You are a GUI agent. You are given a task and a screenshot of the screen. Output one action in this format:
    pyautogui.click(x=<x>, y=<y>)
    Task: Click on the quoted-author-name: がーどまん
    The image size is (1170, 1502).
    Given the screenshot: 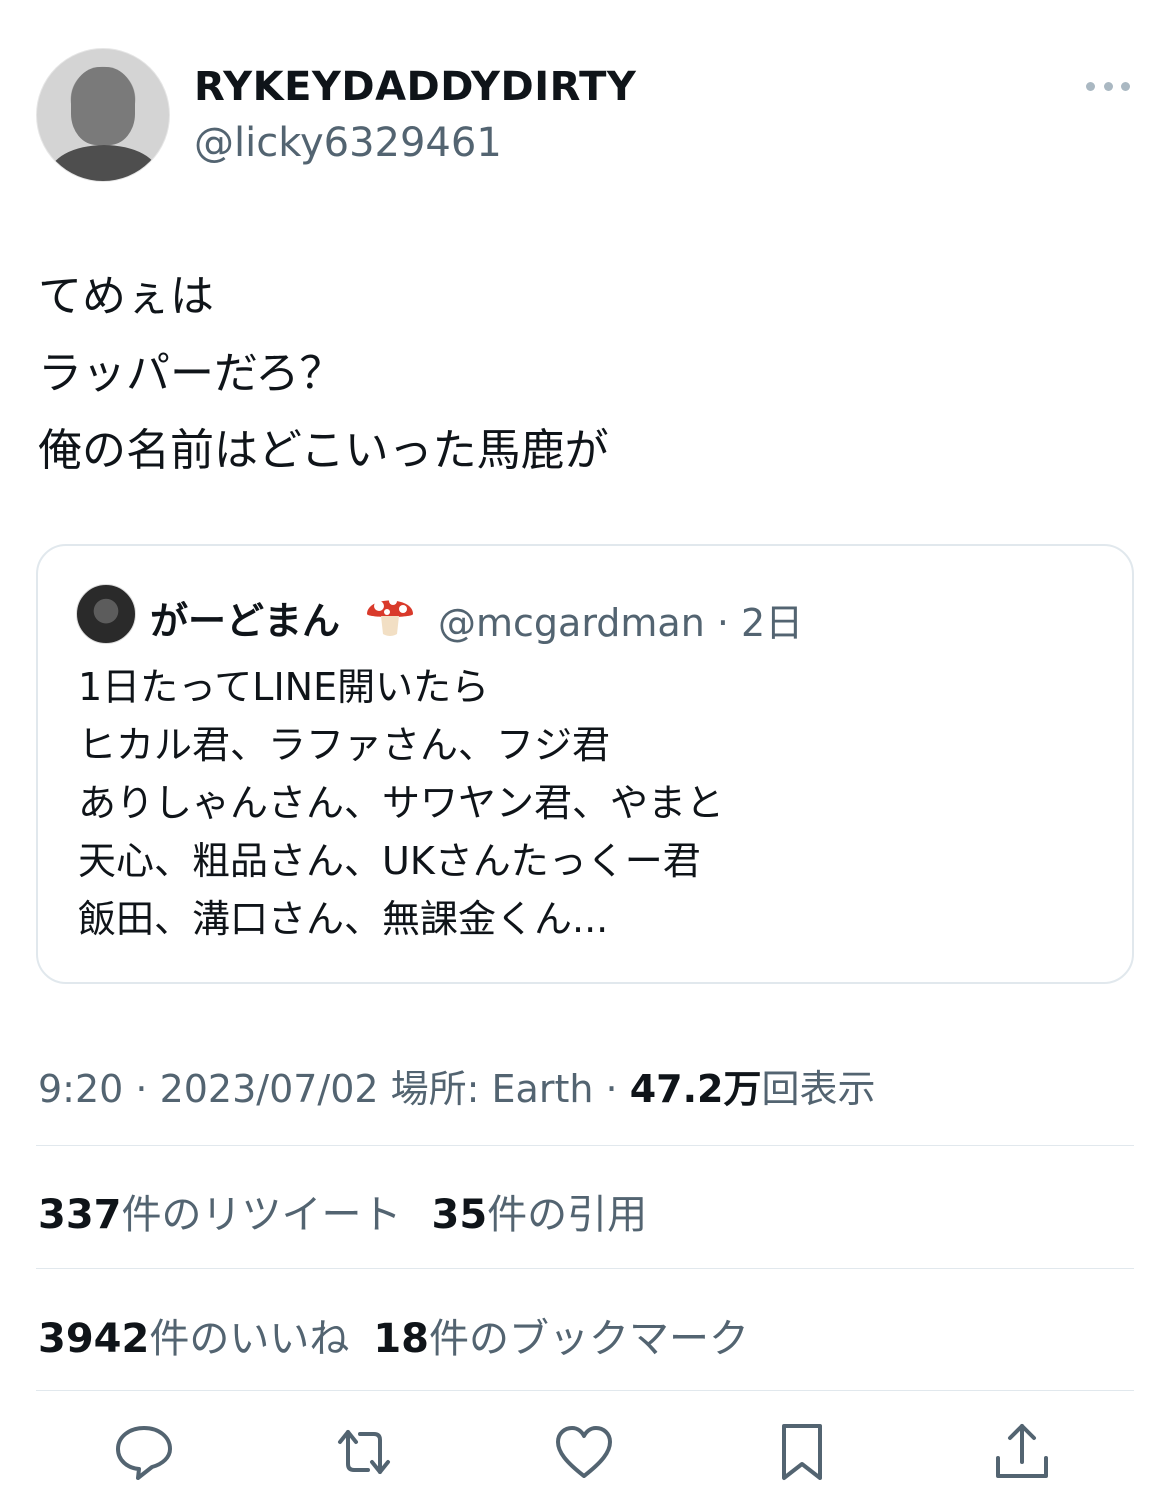 What is the action you would take?
    pyautogui.click(x=245, y=621)
    